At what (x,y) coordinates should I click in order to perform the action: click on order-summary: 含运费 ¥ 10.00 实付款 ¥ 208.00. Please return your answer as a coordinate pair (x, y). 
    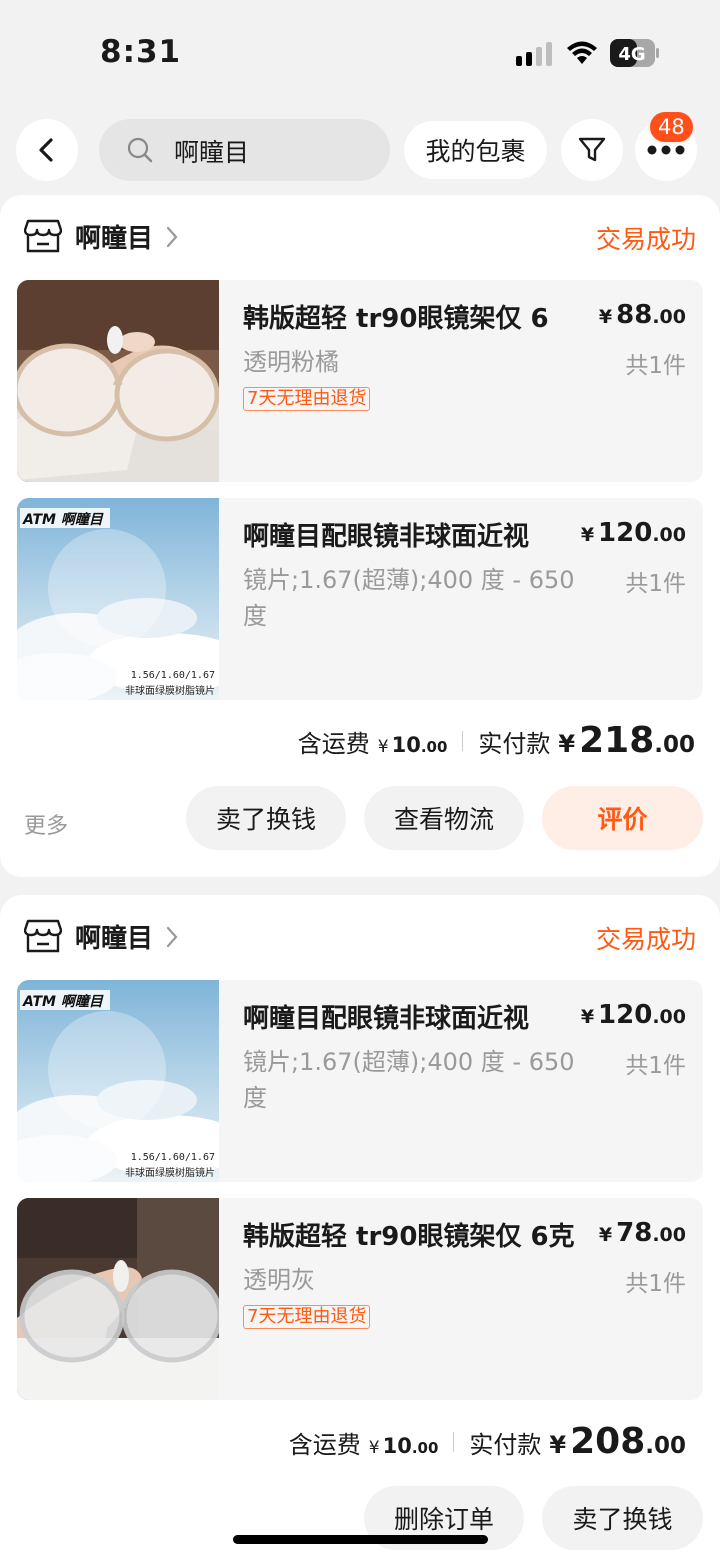
    Looking at the image, I should click on (487, 1441).